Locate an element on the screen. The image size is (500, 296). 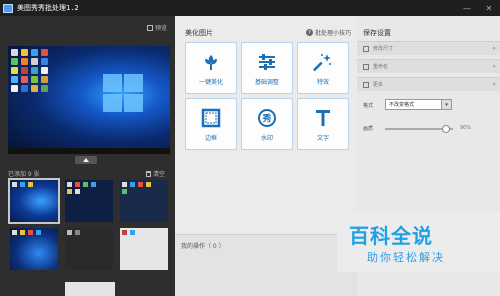
tips-link: ? 批处理小技巧 is located at coordinates (328, 32).